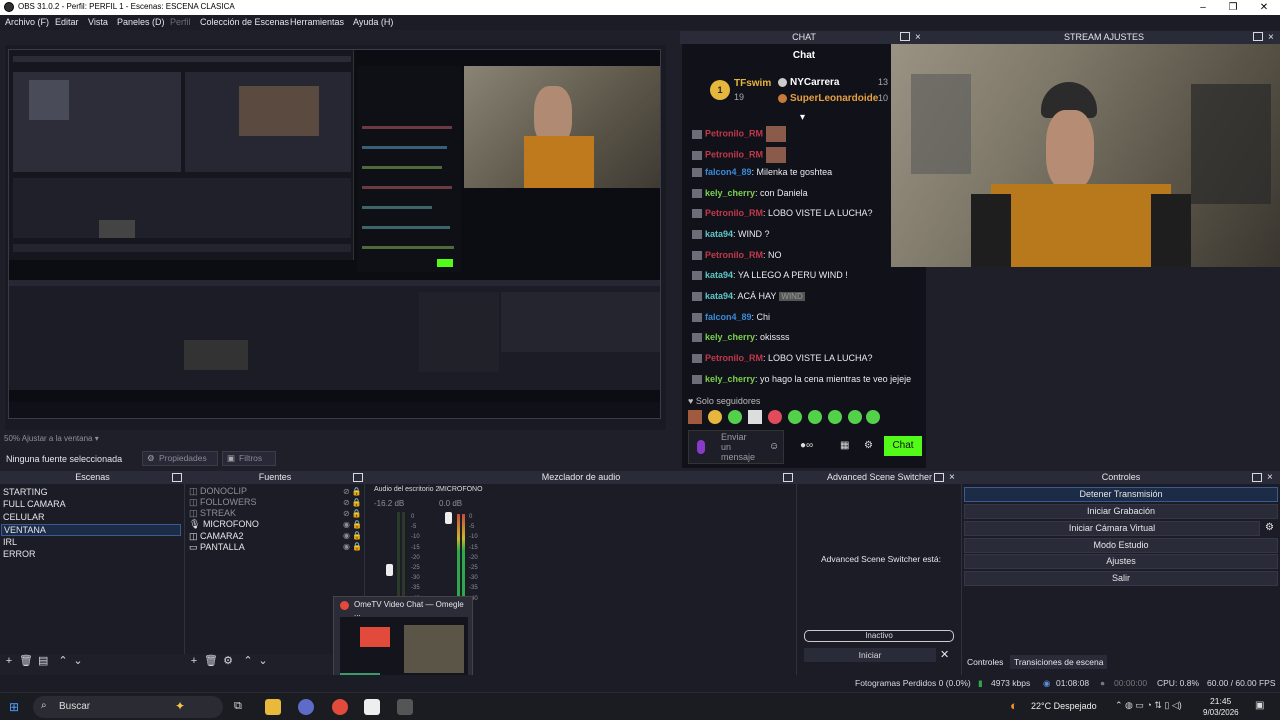 The image size is (1280, 720). Describe the element at coordinates (306, 707) in the screenshot. I see `discord-icon` at that location.